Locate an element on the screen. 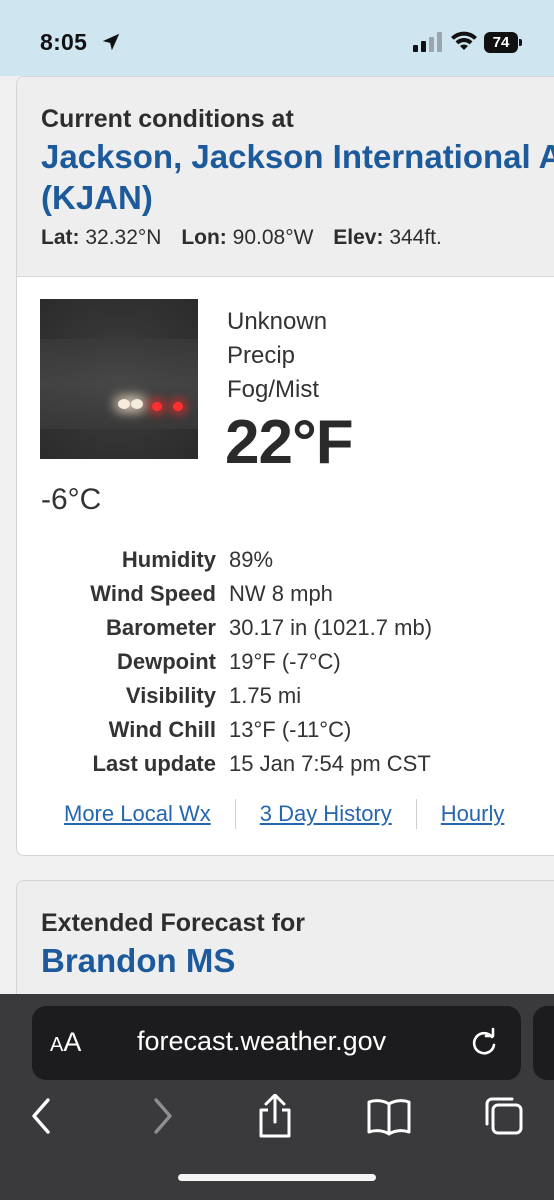  temperature-celsius: -6°C is located at coordinates (71, 499).